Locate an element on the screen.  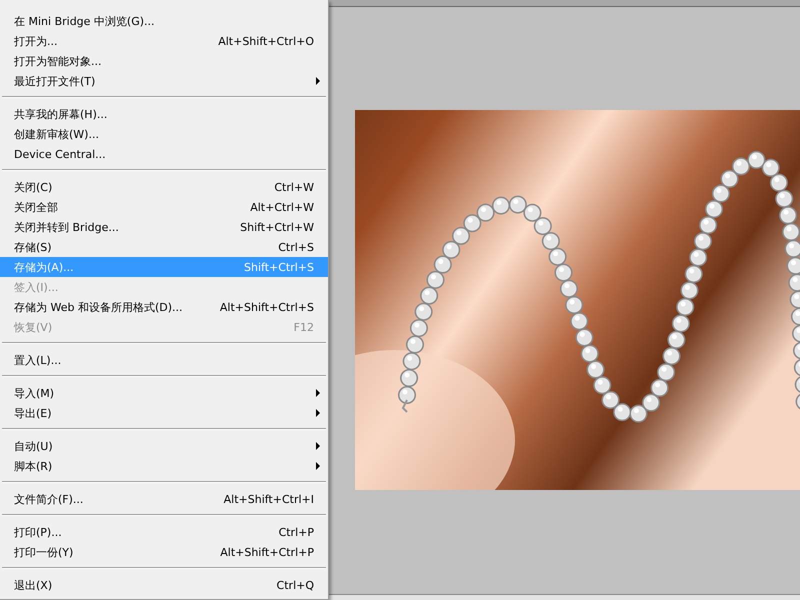
menu-item: 退出(X) Ctrl+Q is located at coordinates (164, 585).